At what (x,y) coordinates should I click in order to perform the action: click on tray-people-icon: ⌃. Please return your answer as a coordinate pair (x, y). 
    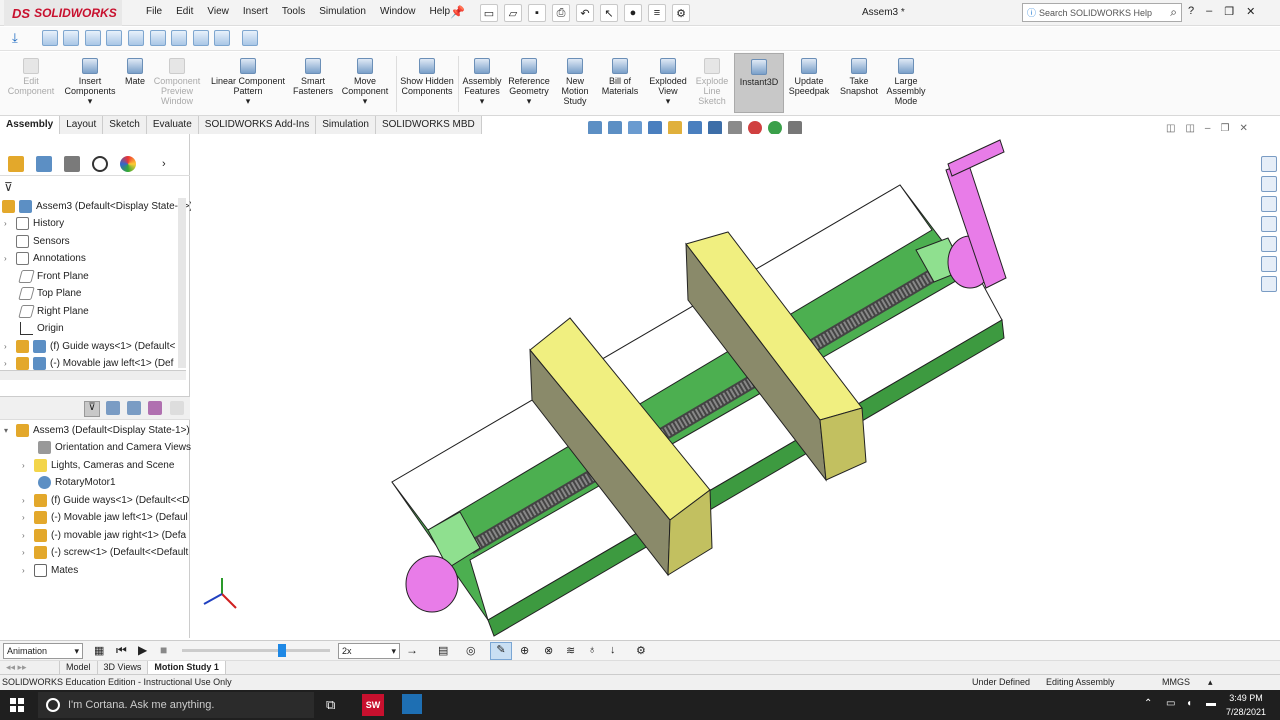
    Looking at the image, I should click on (1148, 703).